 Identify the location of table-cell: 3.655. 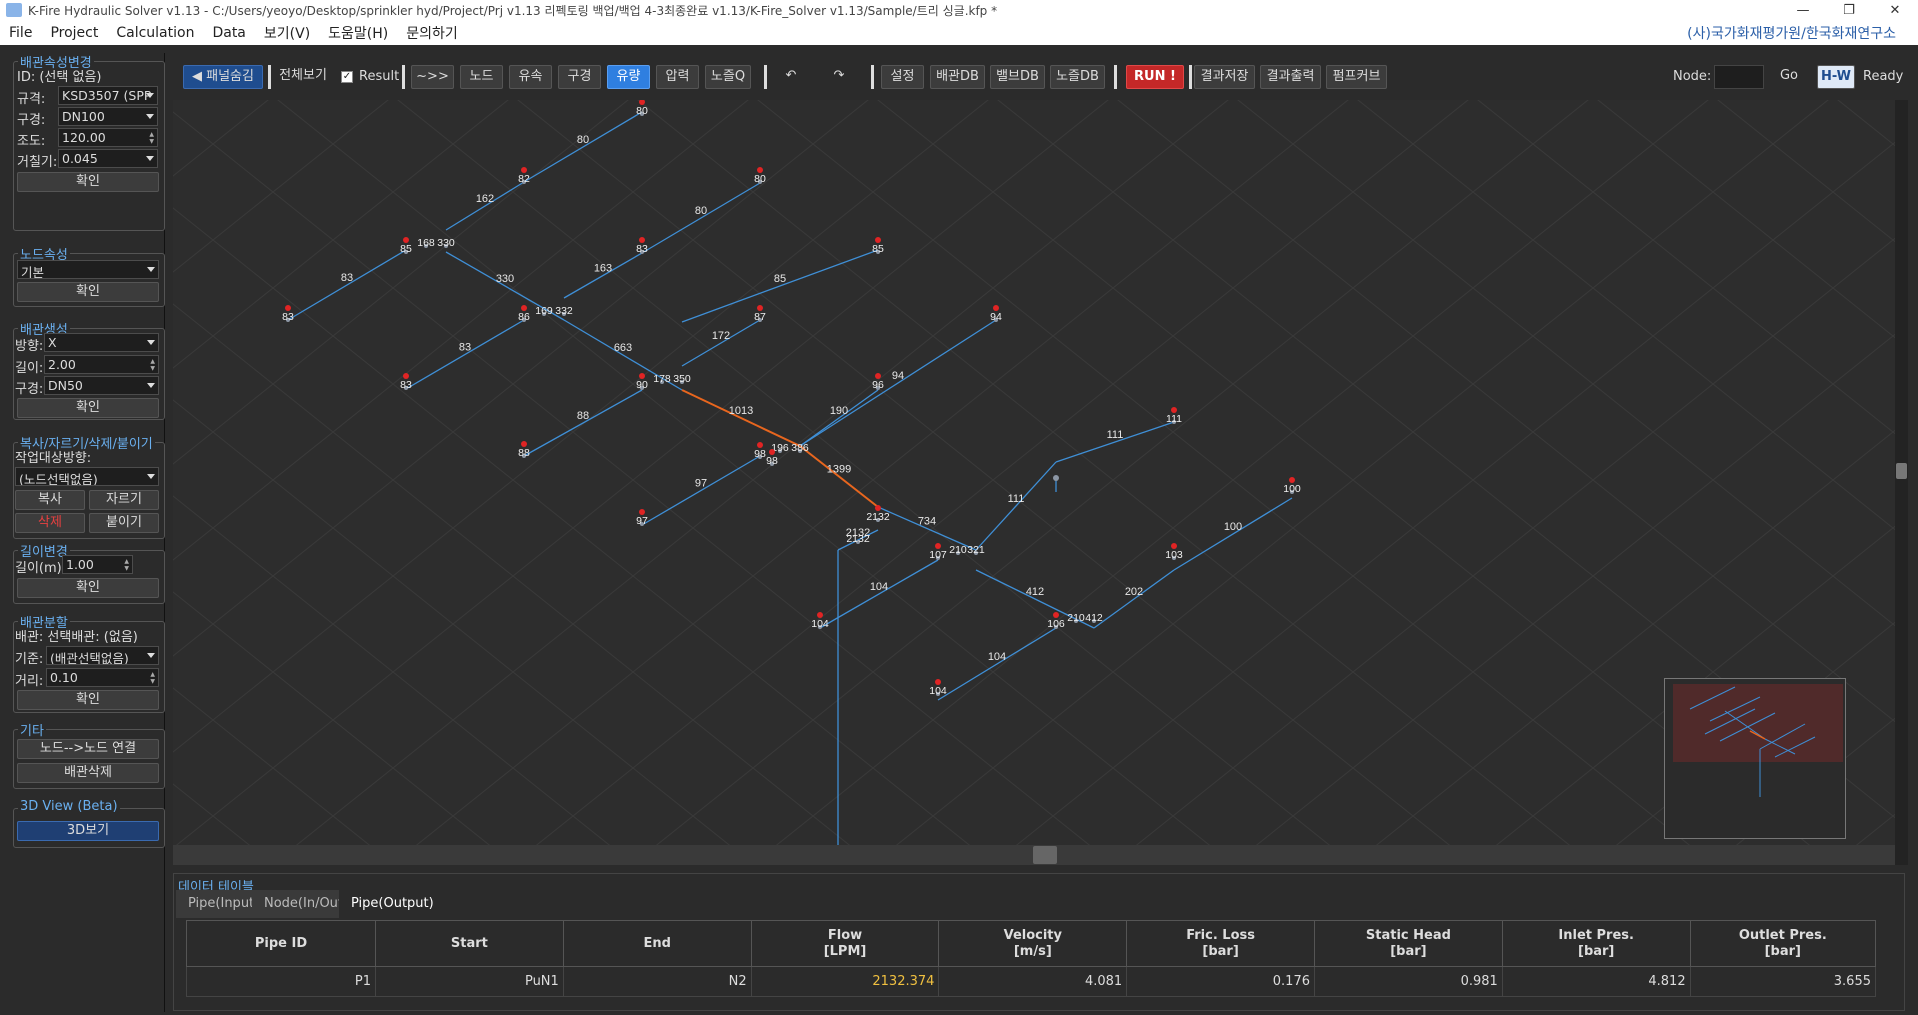
(1783, 981).